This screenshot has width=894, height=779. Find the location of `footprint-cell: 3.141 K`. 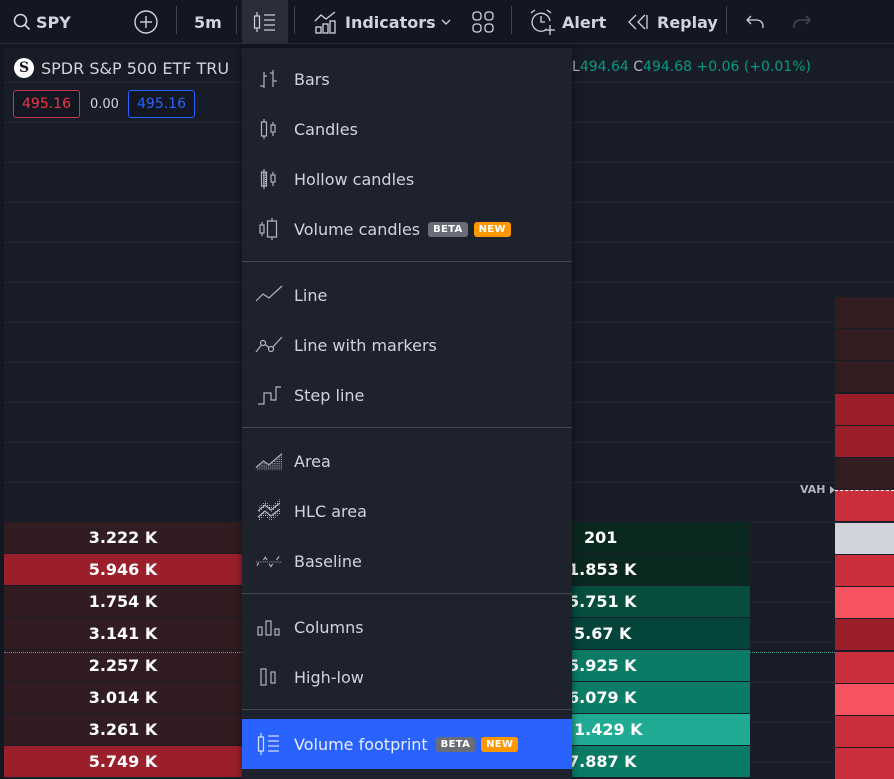

footprint-cell: 3.141 K is located at coordinates (123, 633).